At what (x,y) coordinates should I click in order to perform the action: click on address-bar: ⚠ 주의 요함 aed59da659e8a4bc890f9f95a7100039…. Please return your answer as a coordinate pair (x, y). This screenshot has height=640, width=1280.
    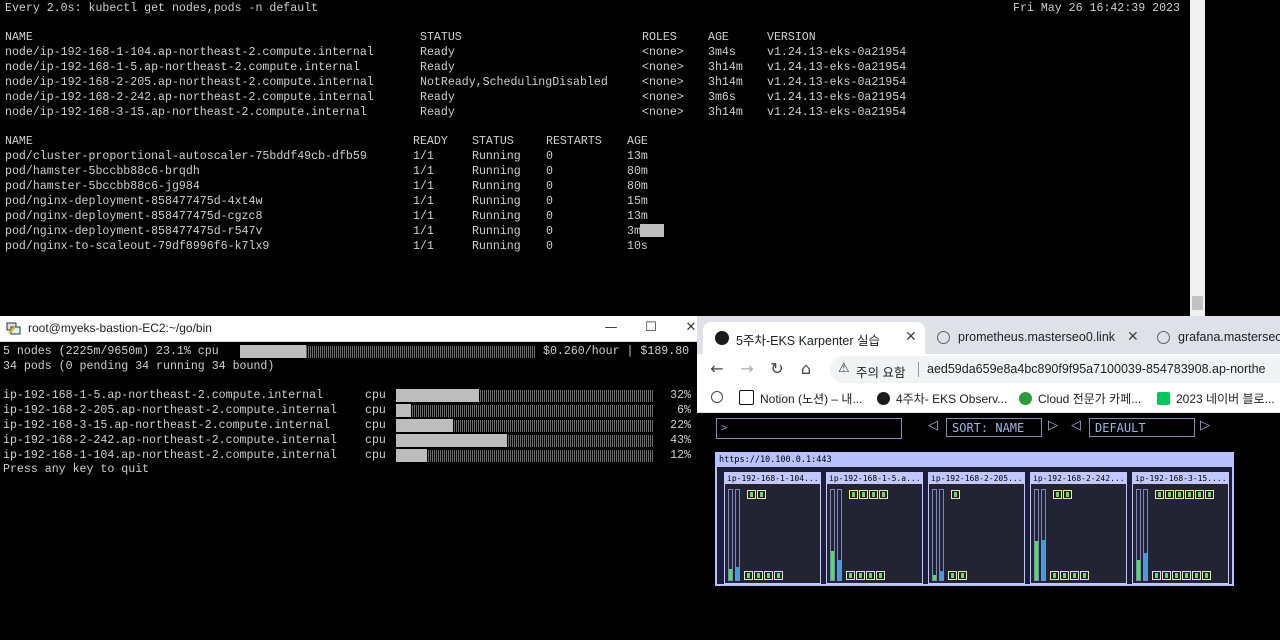
    Looking at the image, I should click on (1055, 369).